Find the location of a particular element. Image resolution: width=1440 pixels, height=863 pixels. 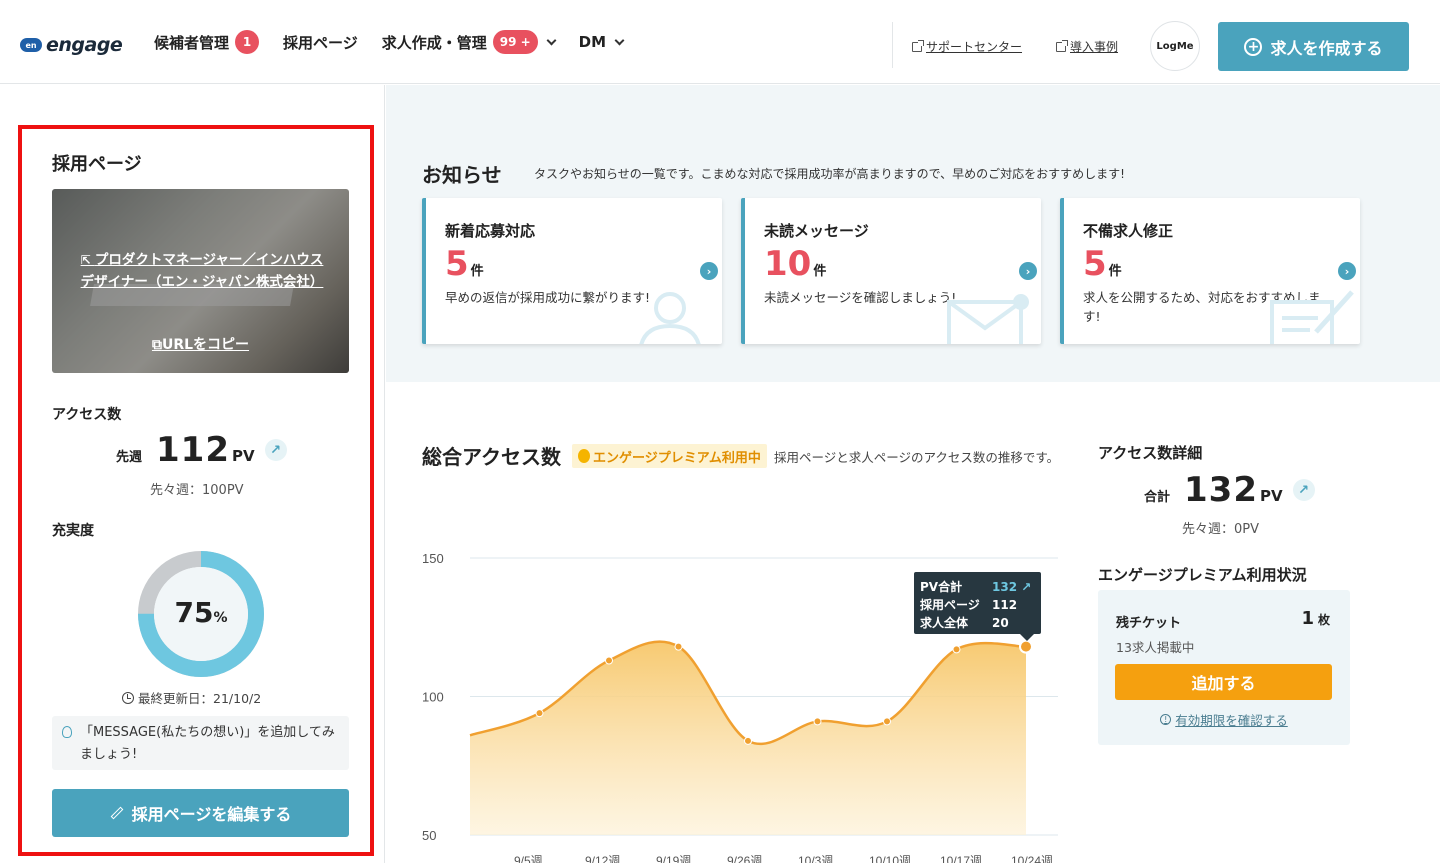

case-studies-link: 導入事例 is located at coordinates (1087, 46).